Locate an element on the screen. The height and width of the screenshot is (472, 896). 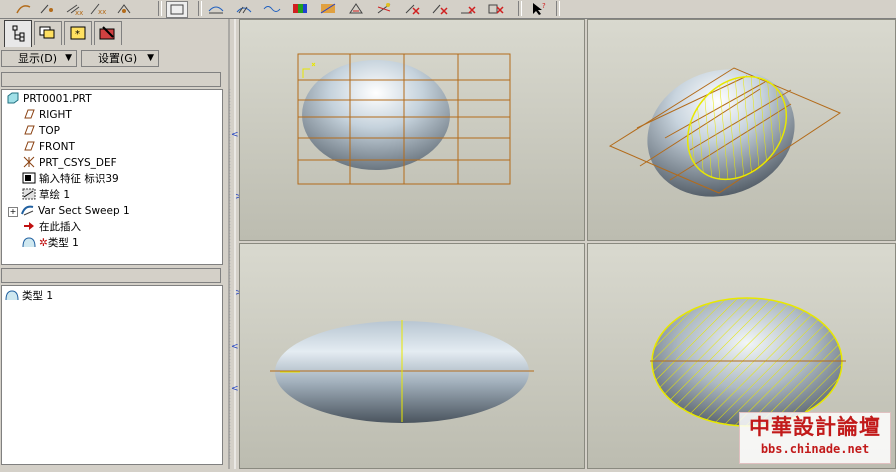
model-view-top is located at coordinates (402, 371).